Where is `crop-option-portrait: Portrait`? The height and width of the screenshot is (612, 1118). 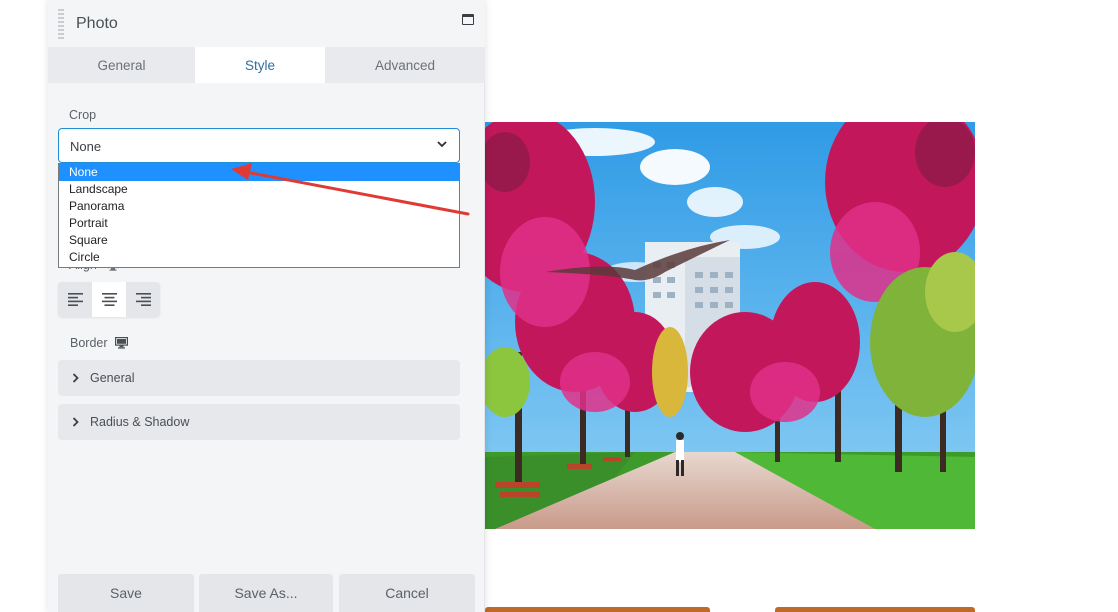
crop-option-portrait: Portrait is located at coordinates (259, 223).